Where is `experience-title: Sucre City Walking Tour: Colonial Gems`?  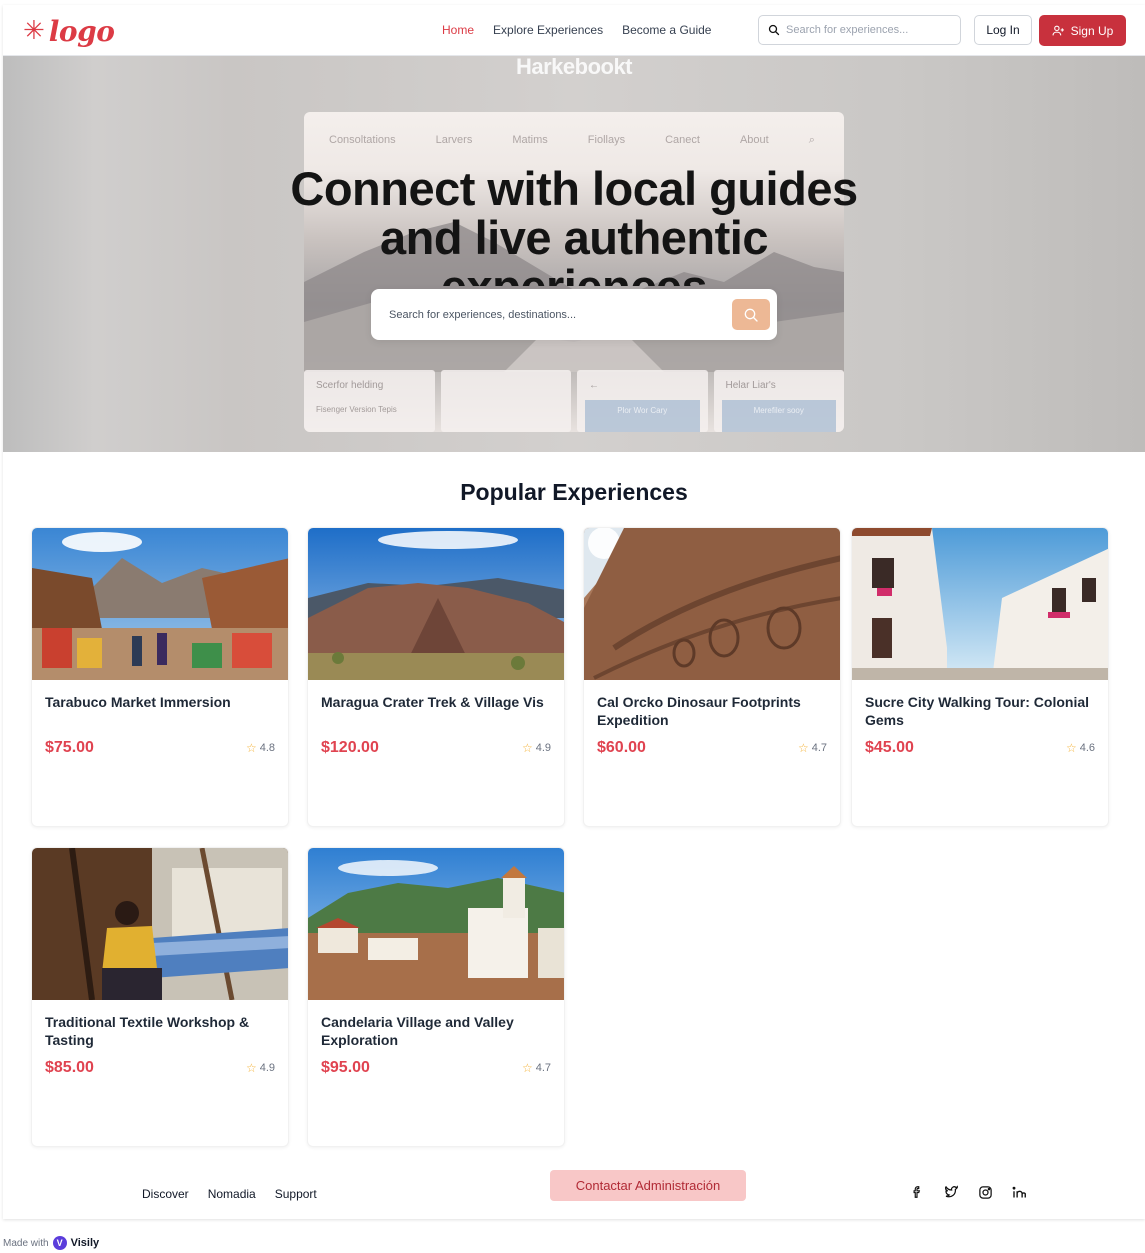 experience-title: Sucre City Walking Tour: Colonial Gems is located at coordinates (977, 711).